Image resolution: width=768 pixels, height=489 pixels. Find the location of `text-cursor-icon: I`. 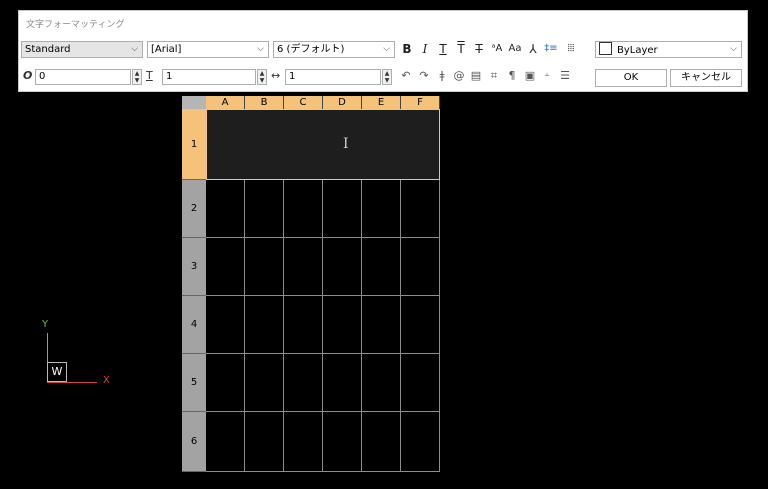

text-cursor-icon: I is located at coordinates (346, 144).